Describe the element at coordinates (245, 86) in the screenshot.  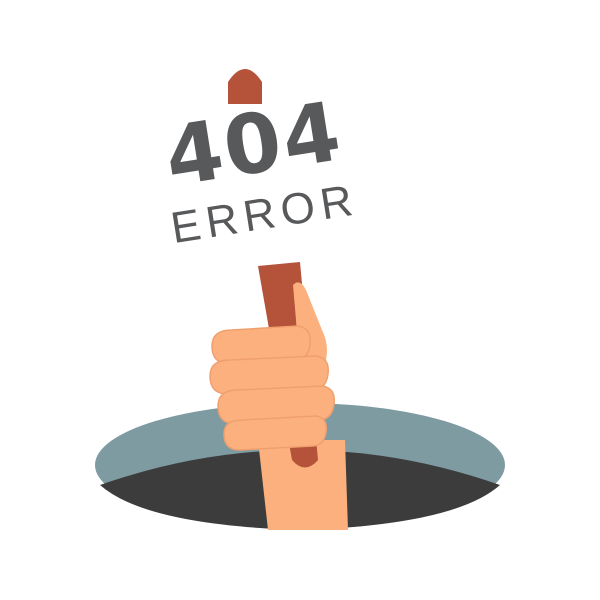
I see `stick-top` at that location.